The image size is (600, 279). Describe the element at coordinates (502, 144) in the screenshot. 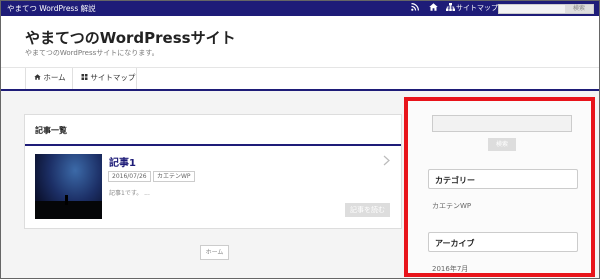

I see `sidebar-search-button: 検索` at that location.